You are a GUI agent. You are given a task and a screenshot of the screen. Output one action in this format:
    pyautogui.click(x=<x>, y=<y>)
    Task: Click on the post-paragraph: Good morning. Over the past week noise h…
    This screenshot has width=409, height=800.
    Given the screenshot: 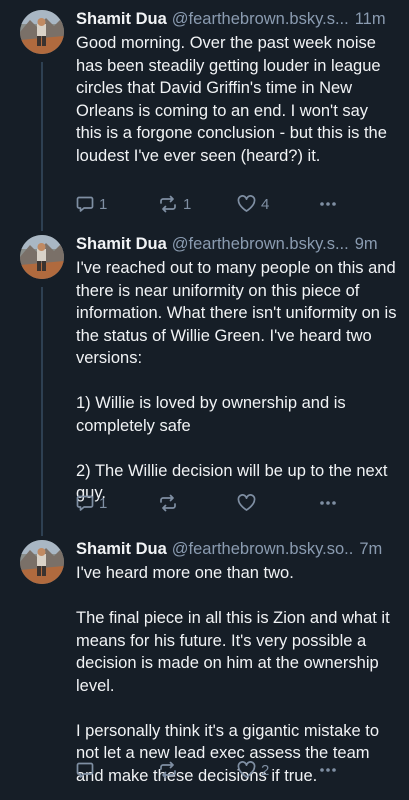 What is the action you would take?
    pyautogui.click(x=231, y=99)
    